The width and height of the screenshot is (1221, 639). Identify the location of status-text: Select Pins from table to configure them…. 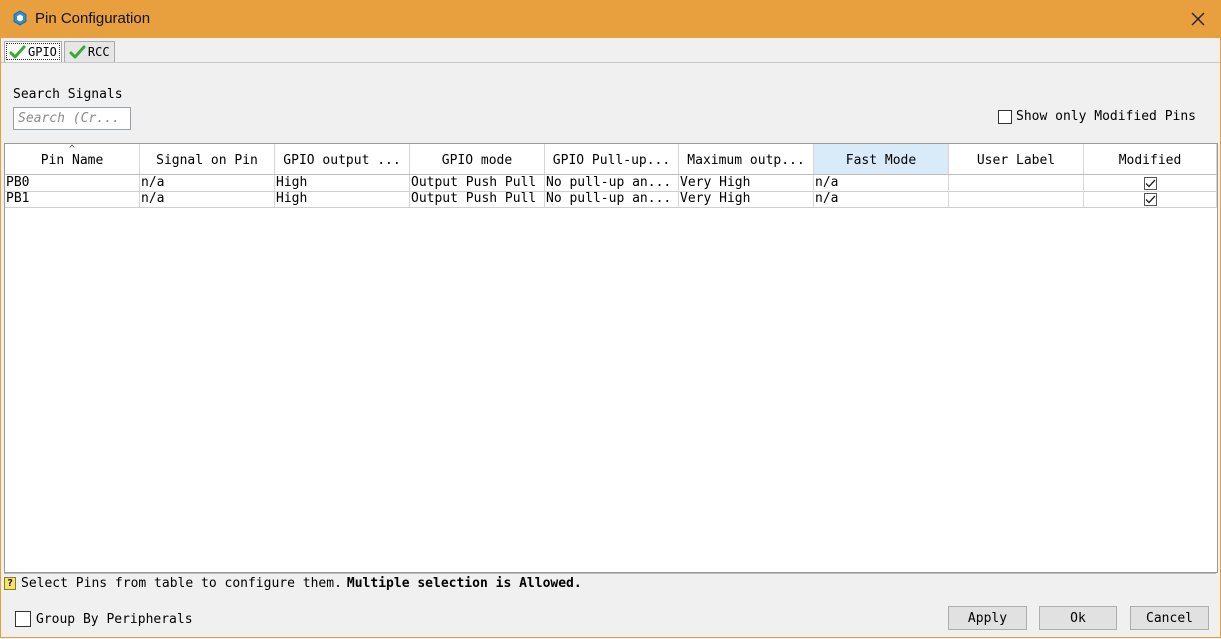
(181, 583).